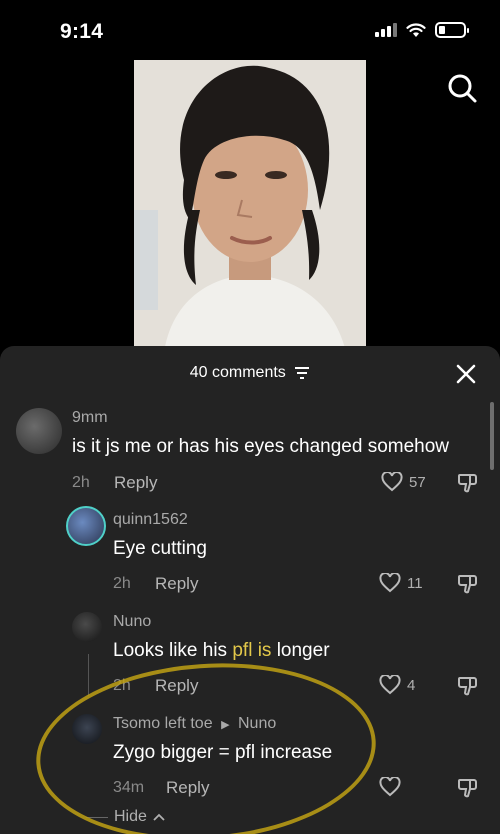 Image resolution: width=500 pixels, height=834 pixels. Describe the element at coordinates (251, 650) in the screenshot. I see `search-highlight-link: pfl is` at that location.